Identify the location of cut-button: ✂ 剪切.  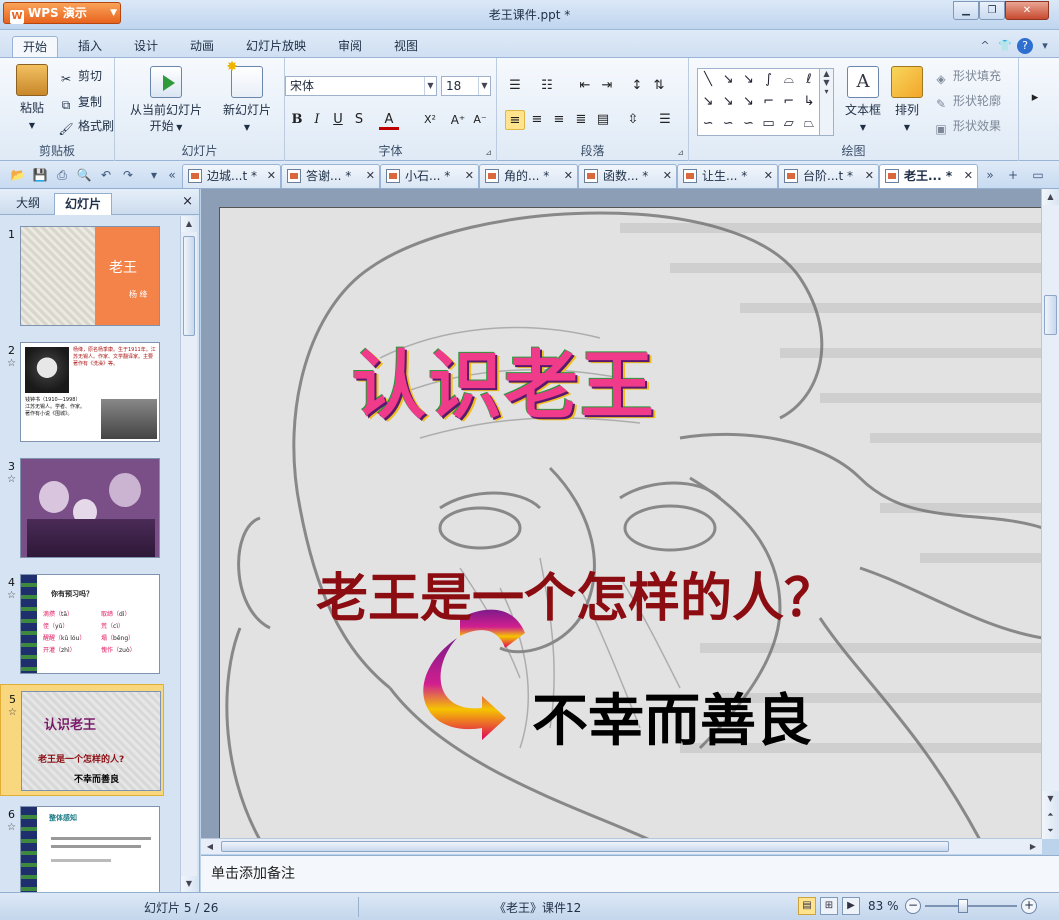
(80, 76).